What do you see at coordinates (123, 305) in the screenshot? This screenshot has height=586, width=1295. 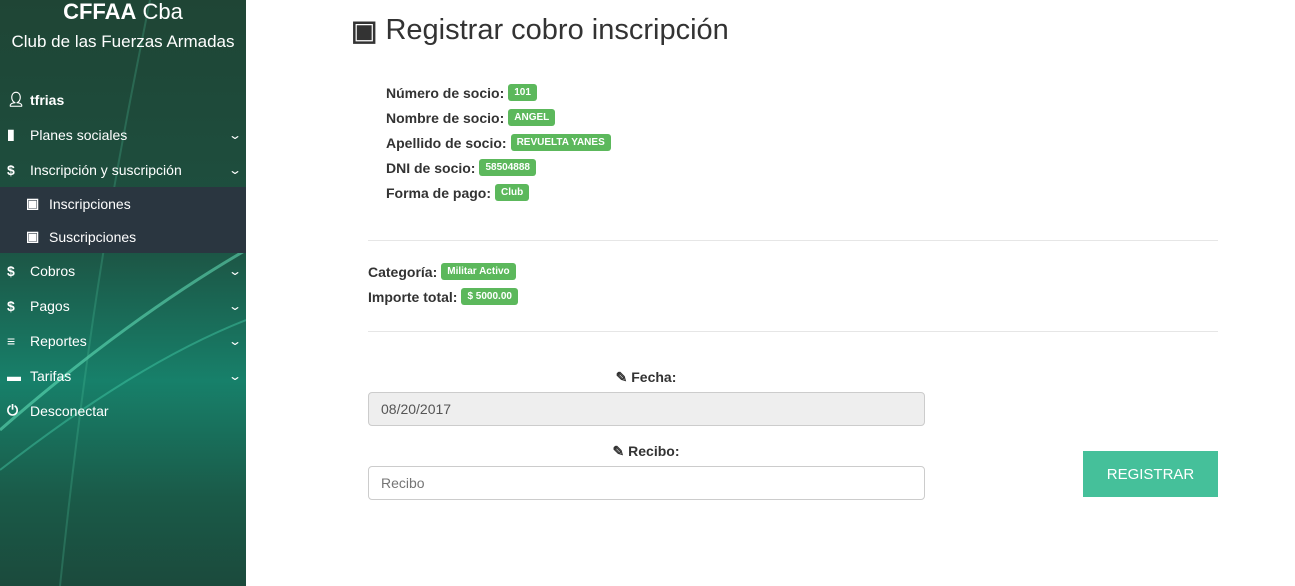 I see `sidebar-item-pagos: $ Pagos ⌄` at bounding box center [123, 305].